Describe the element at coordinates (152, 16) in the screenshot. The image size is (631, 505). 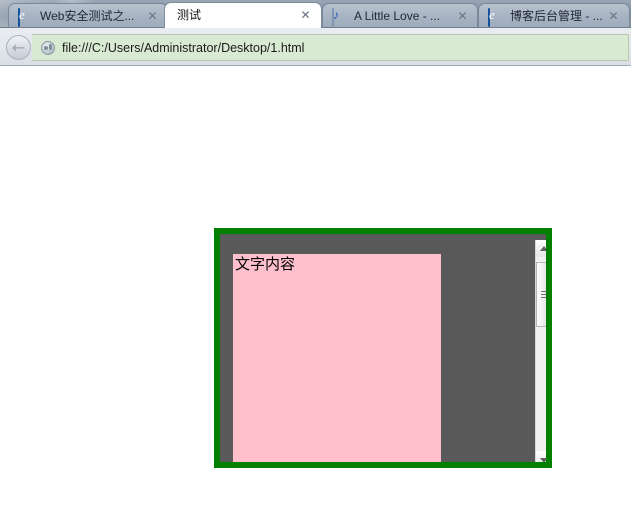
I see `browser-tab-1-close-icon: ✕` at that location.